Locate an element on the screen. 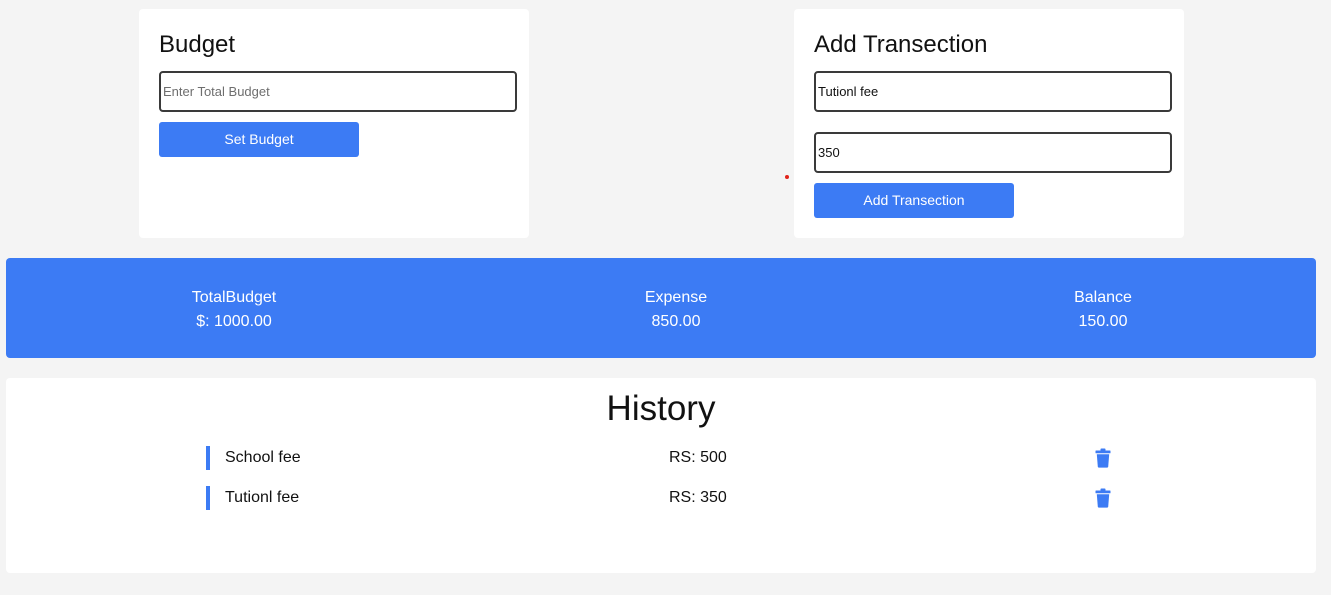 This screenshot has height=595, width=1331. total-budget-value: $: 1000.00 is located at coordinates (234, 321).